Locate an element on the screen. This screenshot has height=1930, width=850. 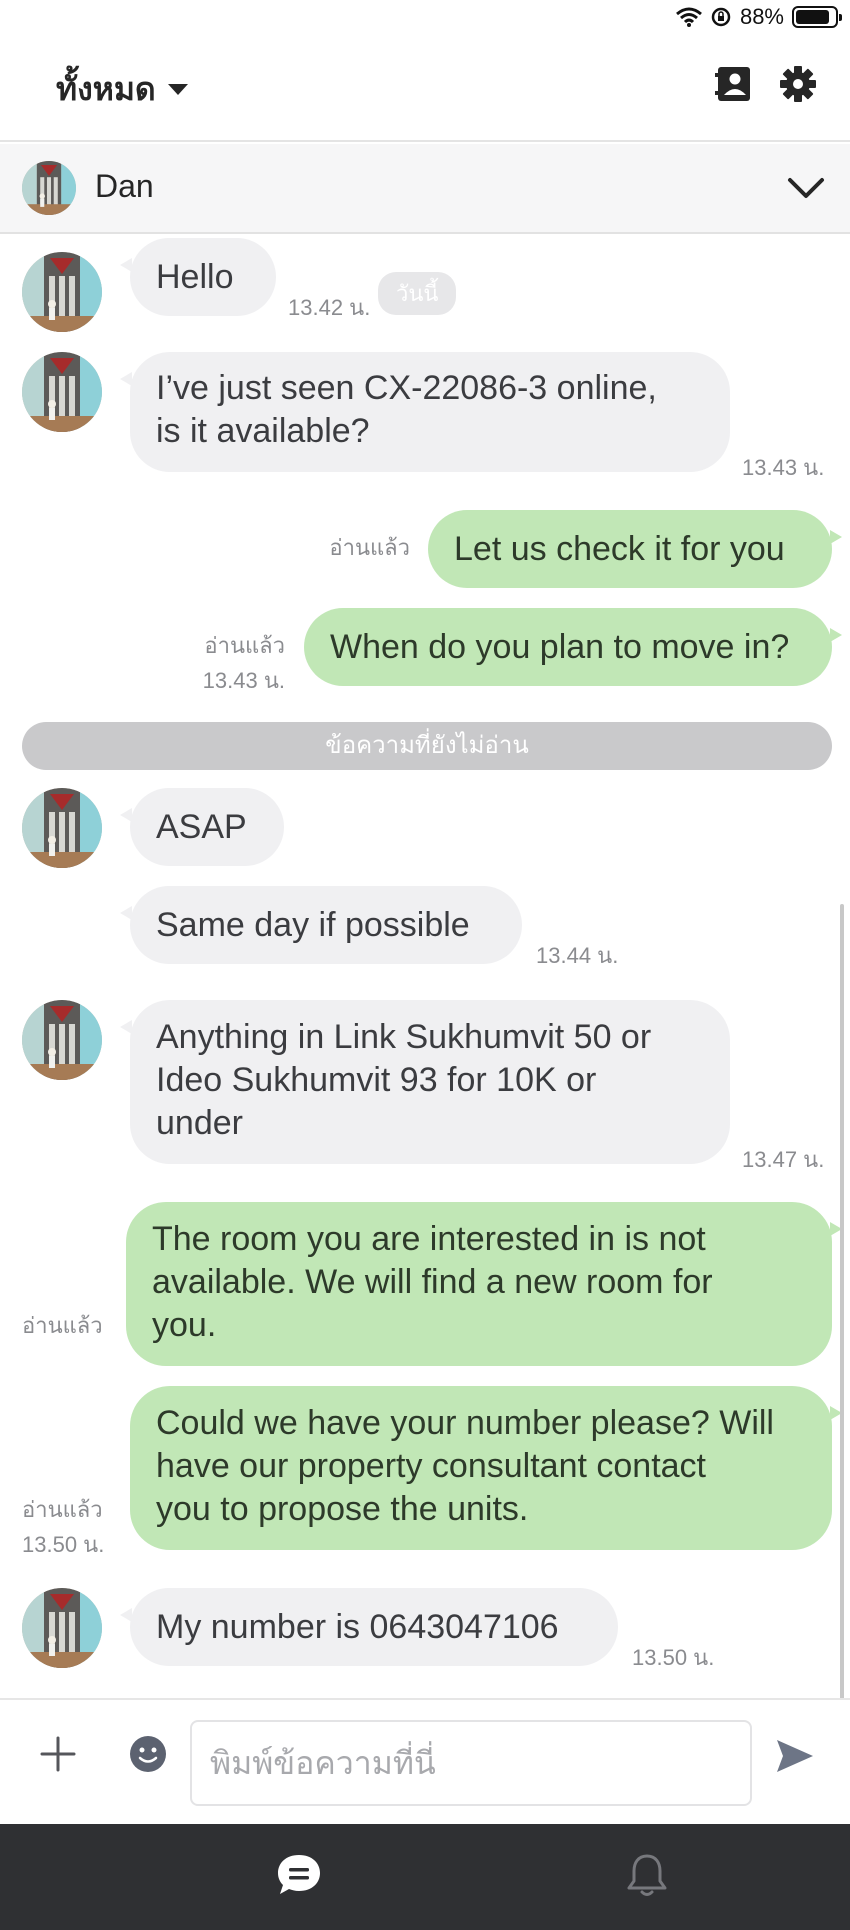
smiley-icon is located at coordinates (148, 1754).